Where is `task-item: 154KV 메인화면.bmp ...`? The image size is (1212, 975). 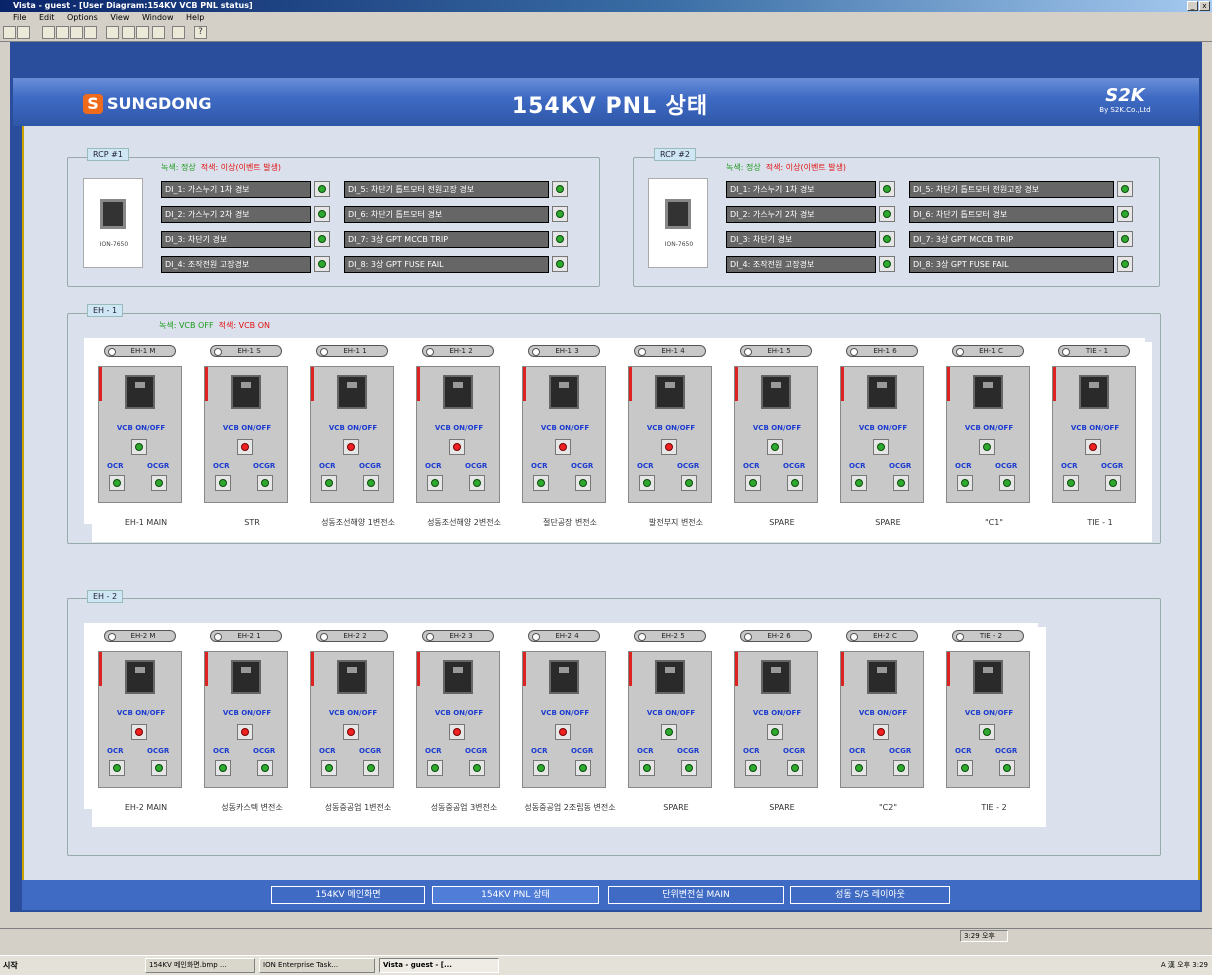 task-item: 154KV 메인화면.bmp ... is located at coordinates (200, 965).